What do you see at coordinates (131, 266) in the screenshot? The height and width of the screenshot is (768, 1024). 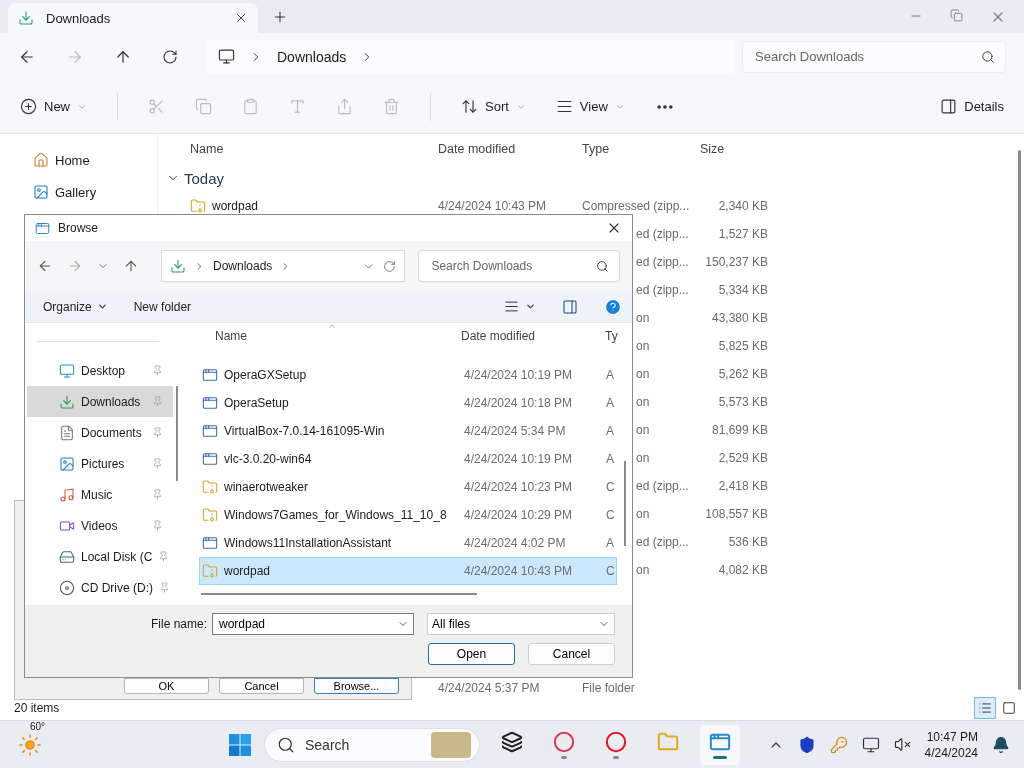 I see `up-icon` at bounding box center [131, 266].